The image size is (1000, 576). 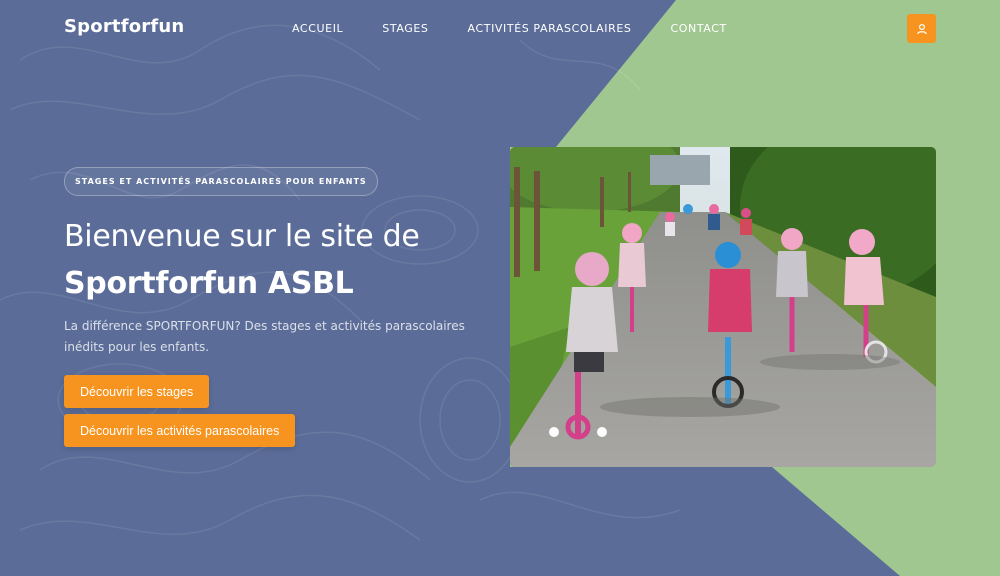 What do you see at coordinates (698, 28) in the screenshot?
I see `nav-item-contact: CONTACT` at bounding box center [698, 28].